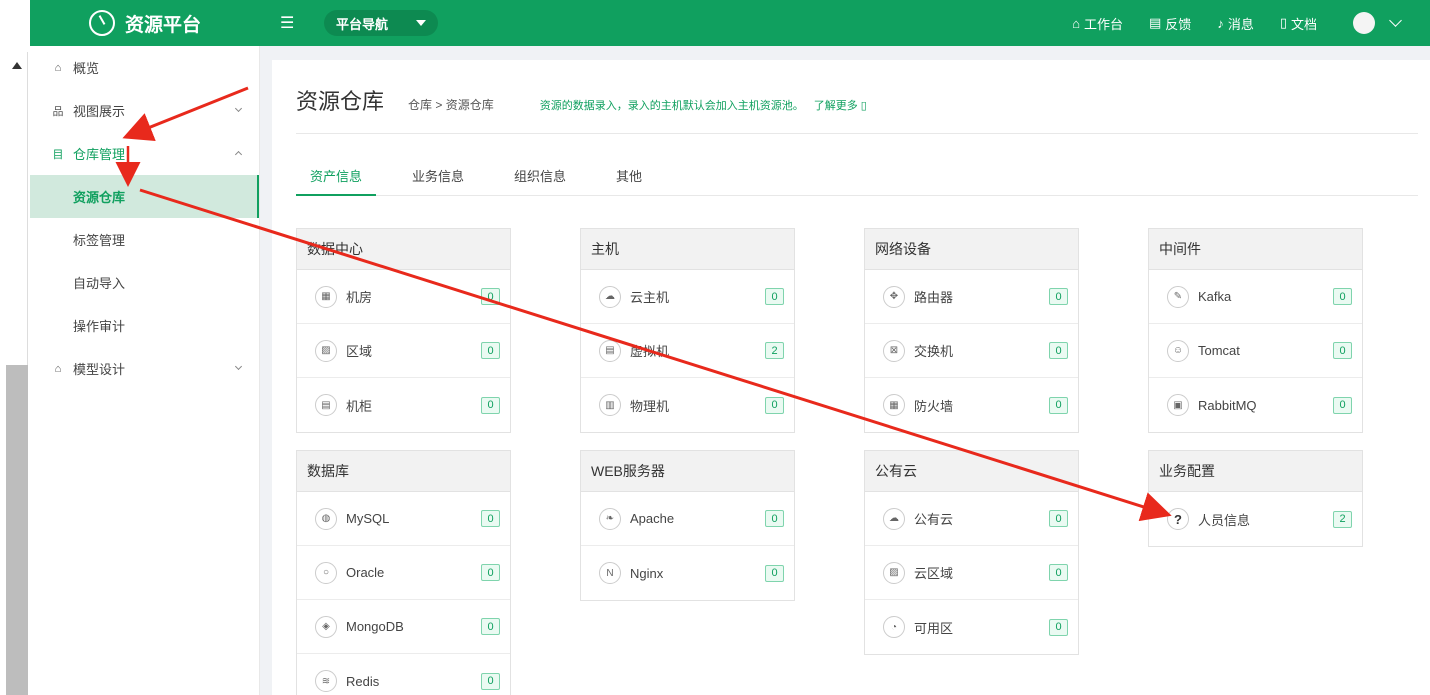 The image size is (1430, 695). I want to click on list-item: ☁ 云主机 0, so click(687, 297).